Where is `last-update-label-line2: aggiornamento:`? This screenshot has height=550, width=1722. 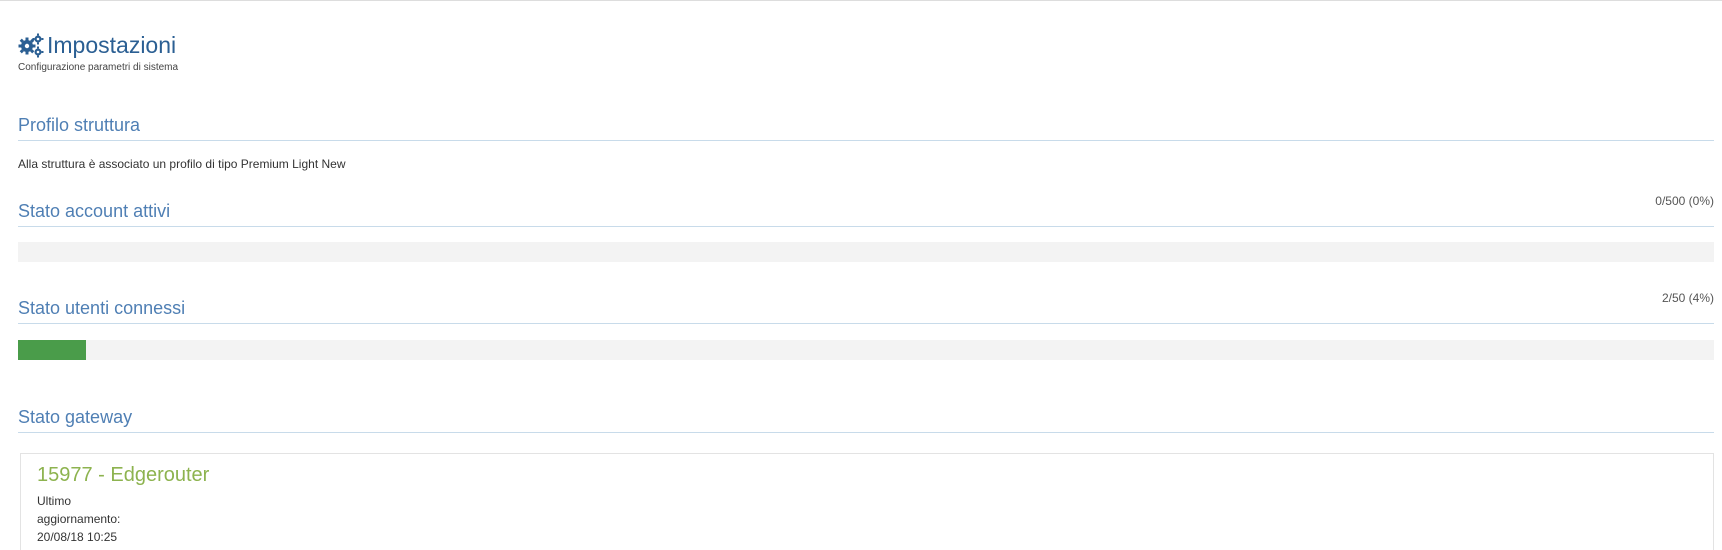
last-update-label-line2: aggiornamento: is located at coordinates (79, 519).